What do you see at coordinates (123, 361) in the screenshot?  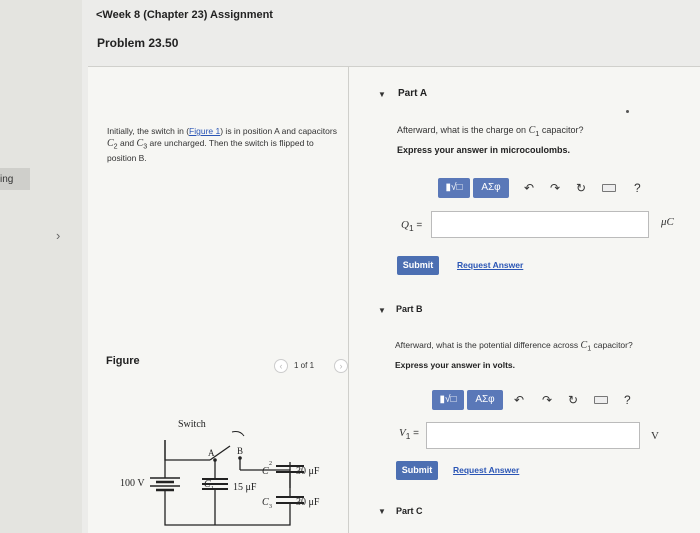 I see `figure-label: Figure` at bounding box center [123, 361].